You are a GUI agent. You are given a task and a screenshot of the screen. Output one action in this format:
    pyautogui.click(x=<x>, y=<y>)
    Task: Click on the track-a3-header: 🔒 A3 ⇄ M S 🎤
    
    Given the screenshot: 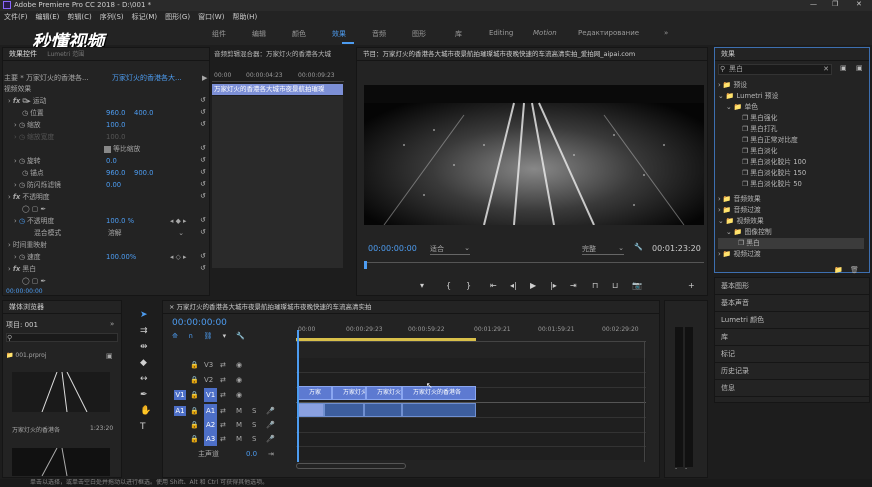 What is the action you would take?
    pyautogui.click(x=231, y=439)
    